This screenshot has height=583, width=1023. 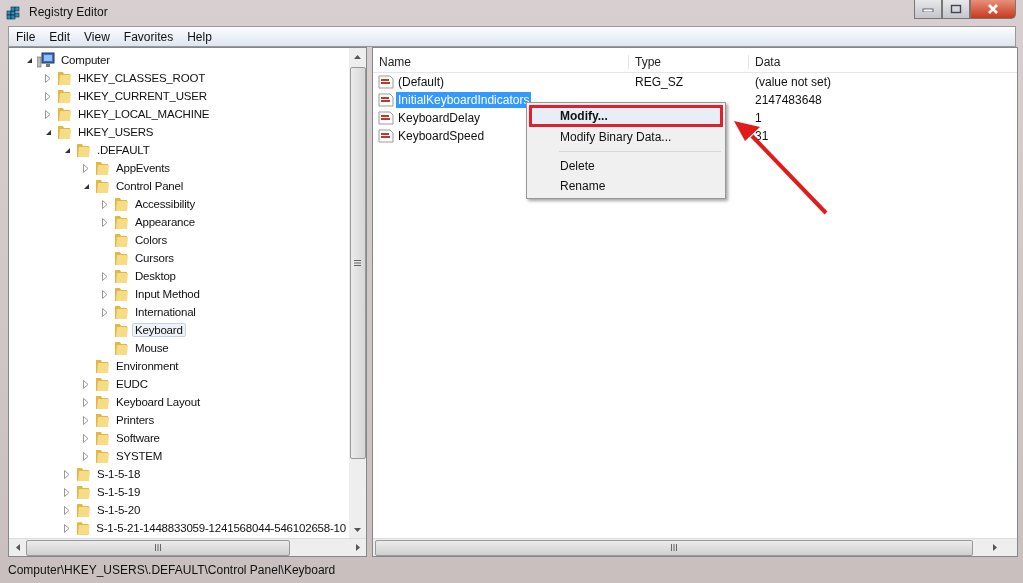 I want to click on menu-item: File, so click(x=26, y=36).